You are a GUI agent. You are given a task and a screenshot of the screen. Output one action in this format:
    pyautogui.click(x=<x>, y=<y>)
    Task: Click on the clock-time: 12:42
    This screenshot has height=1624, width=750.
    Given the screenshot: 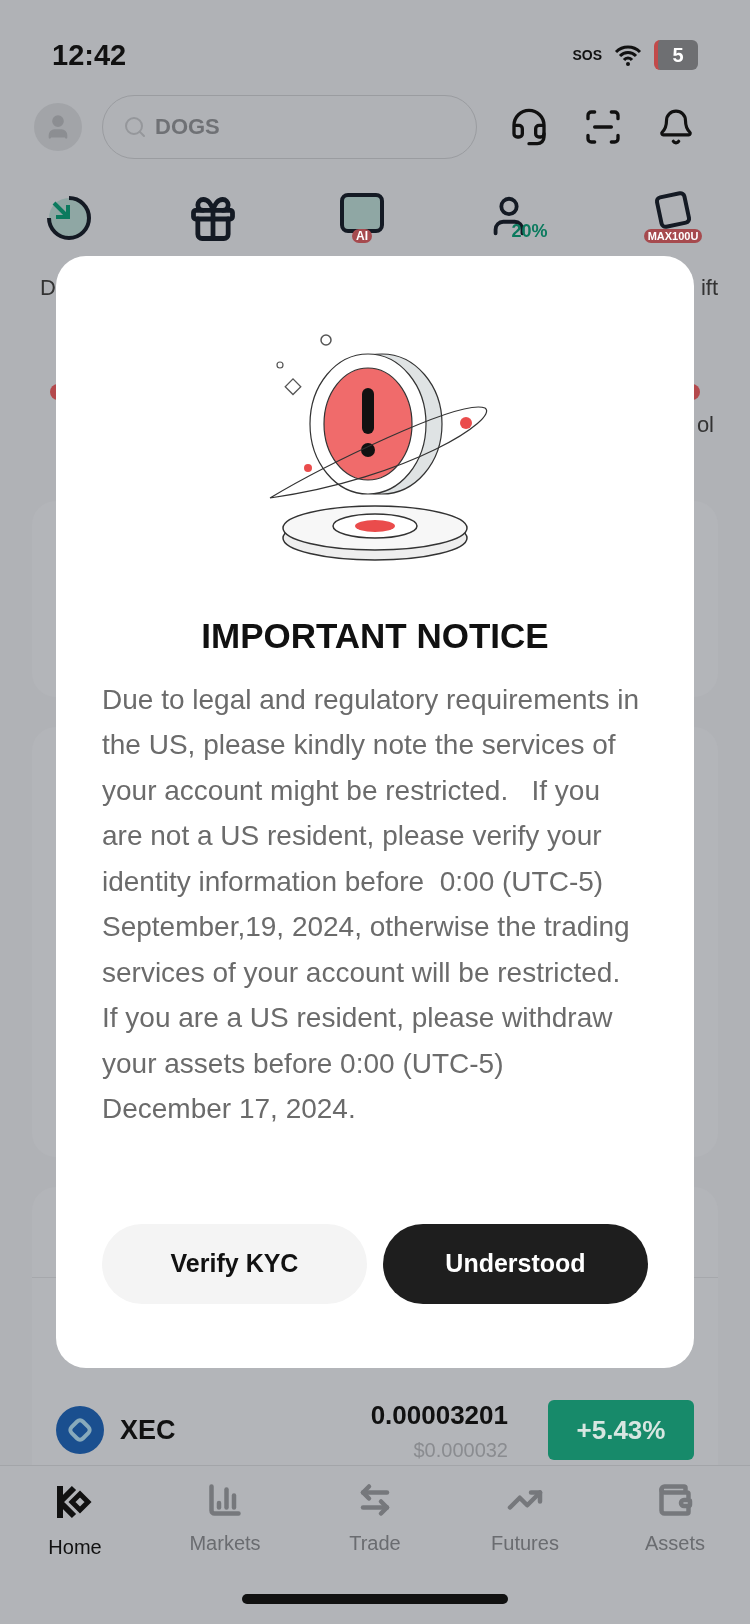 What is the action you would take?
    pyautogui.click(x=89, y=55)
    